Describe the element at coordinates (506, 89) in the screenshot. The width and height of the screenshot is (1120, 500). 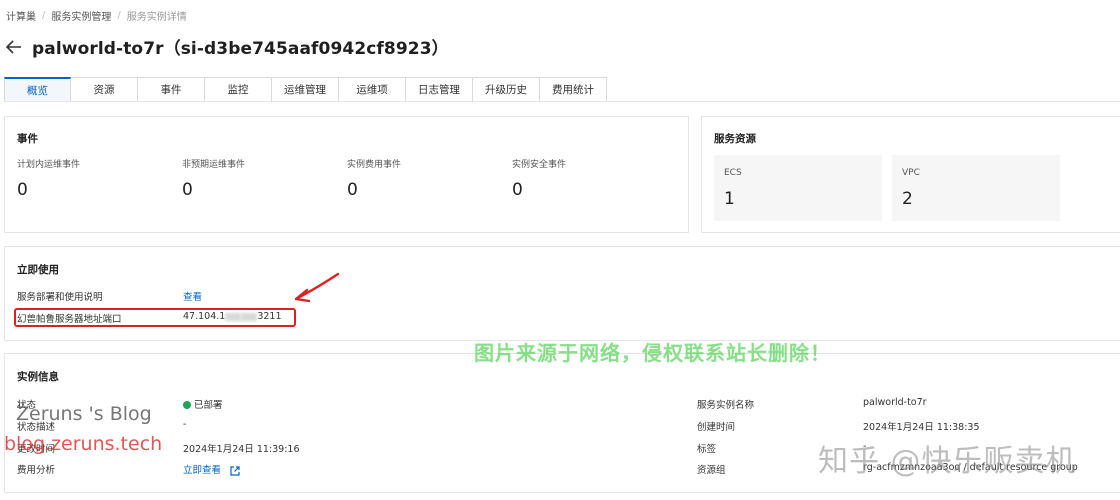
I see `tab-upgrade-history: 升级历史` at that location.